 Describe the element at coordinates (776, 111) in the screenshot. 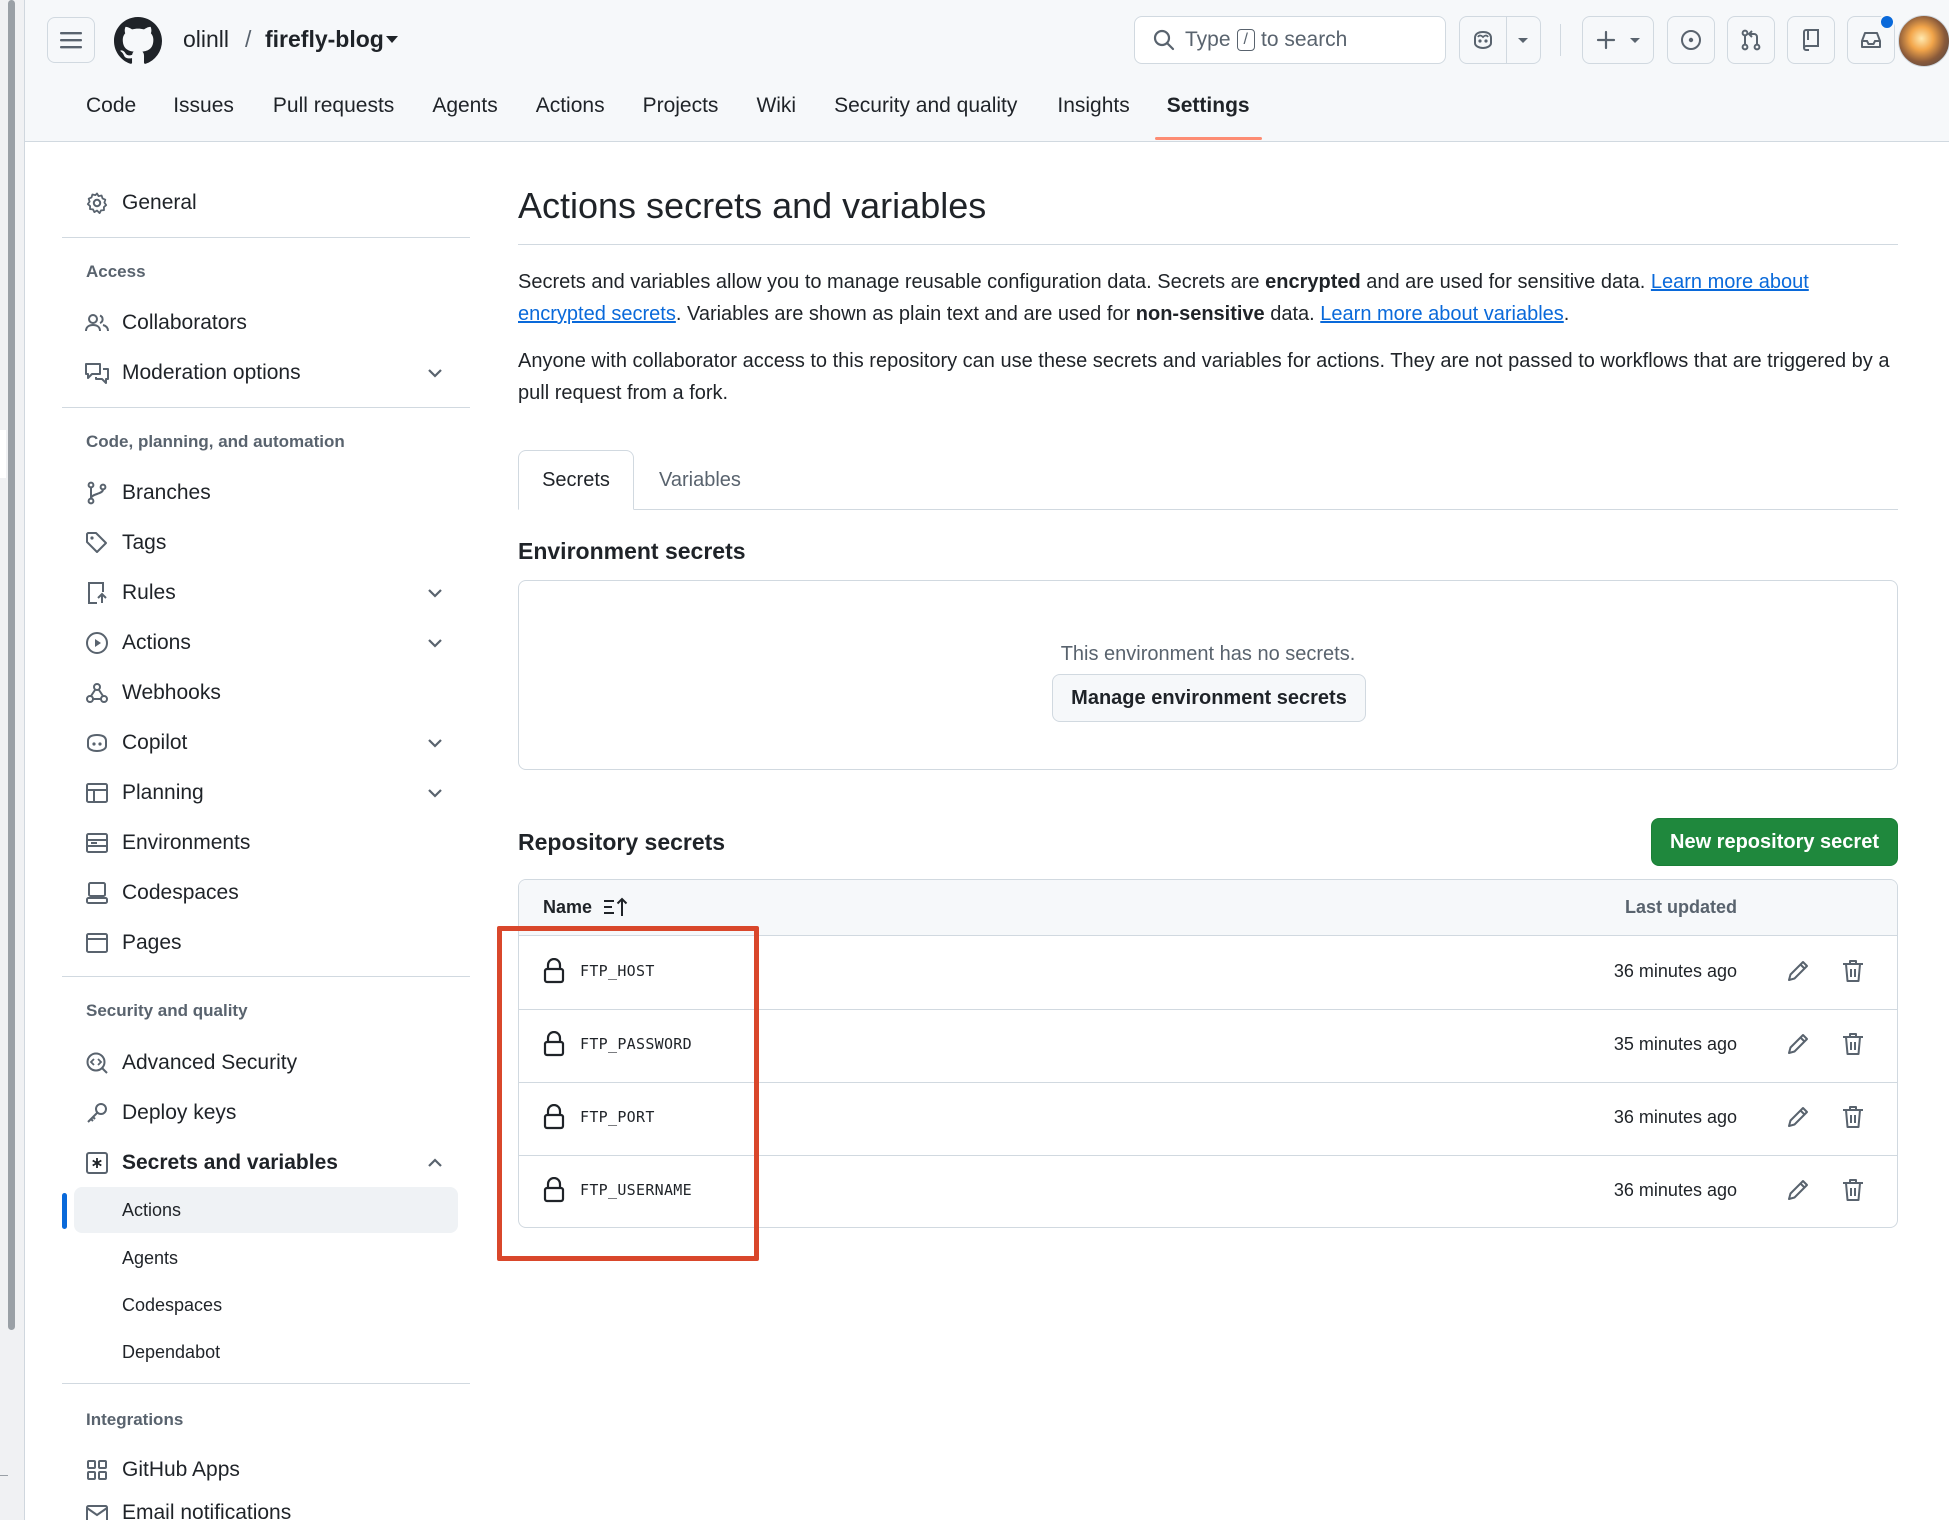

I see `tab-wiki: Wiki` at that location.